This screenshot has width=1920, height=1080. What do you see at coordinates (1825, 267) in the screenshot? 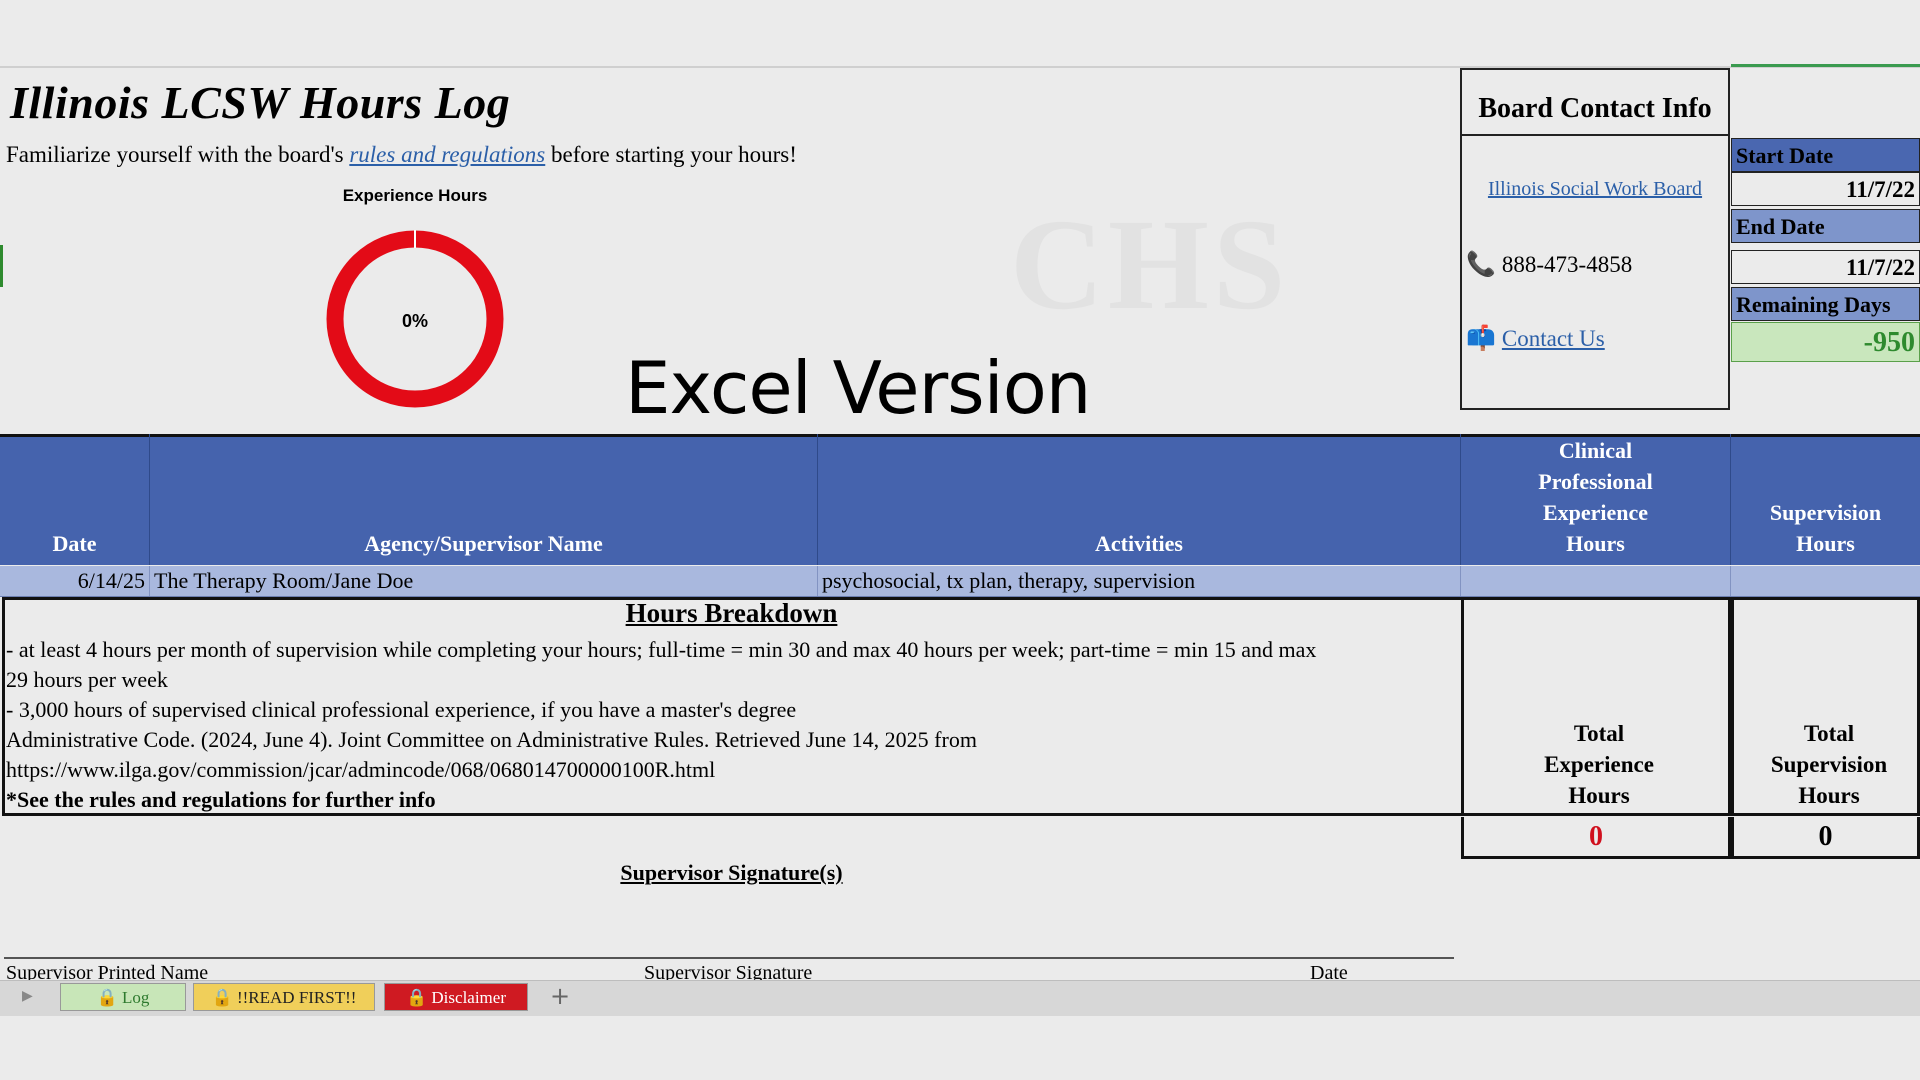
I see `end-date-value: 11/7/22` at bounding box center [1825, 267].